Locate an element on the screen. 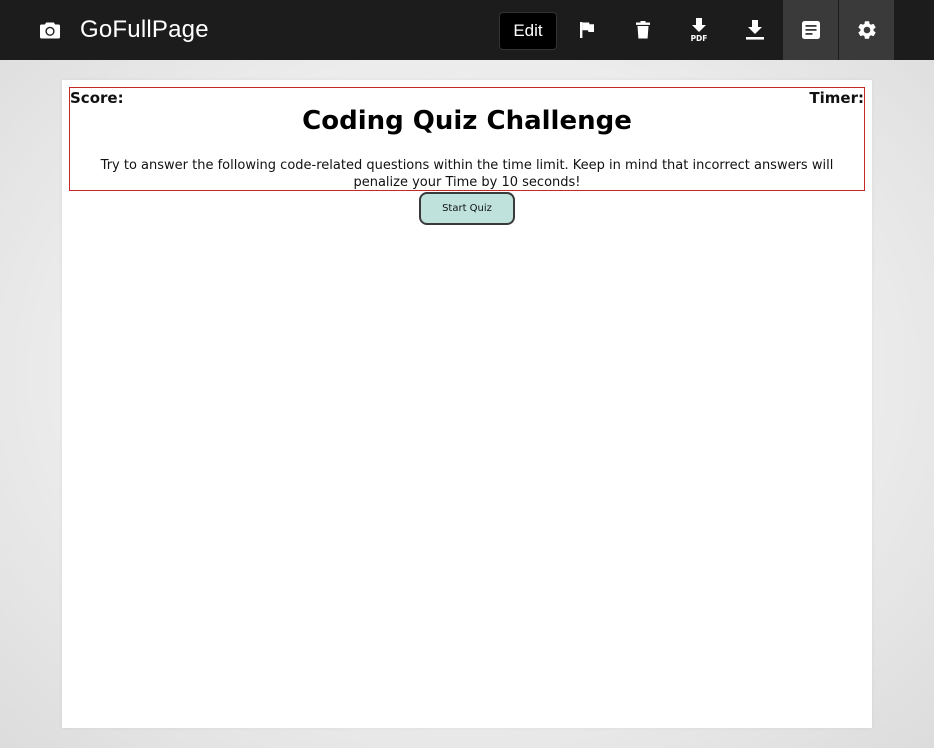  download-icon is located at coordinates (755, 30).